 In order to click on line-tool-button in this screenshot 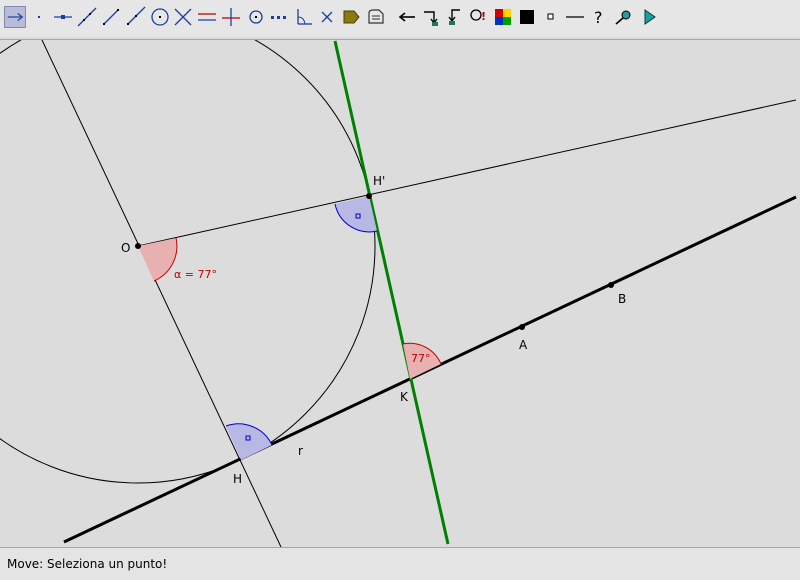, I will do `click(87, 17)`.